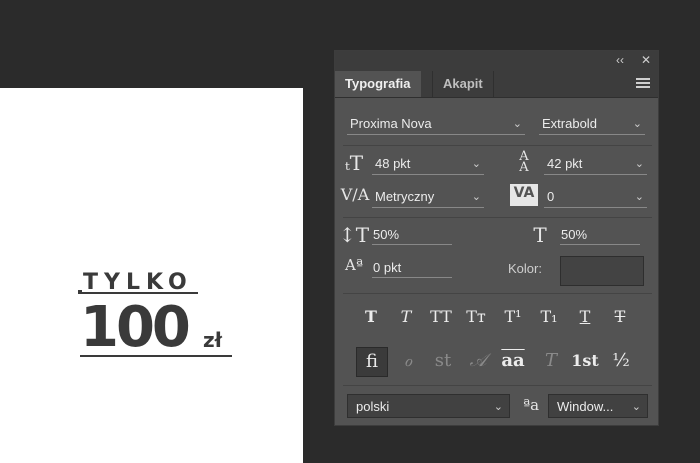 The height and width of the screenshot is (463, 700). I want to click on titling-alternates-button: T, so click(551, 361).